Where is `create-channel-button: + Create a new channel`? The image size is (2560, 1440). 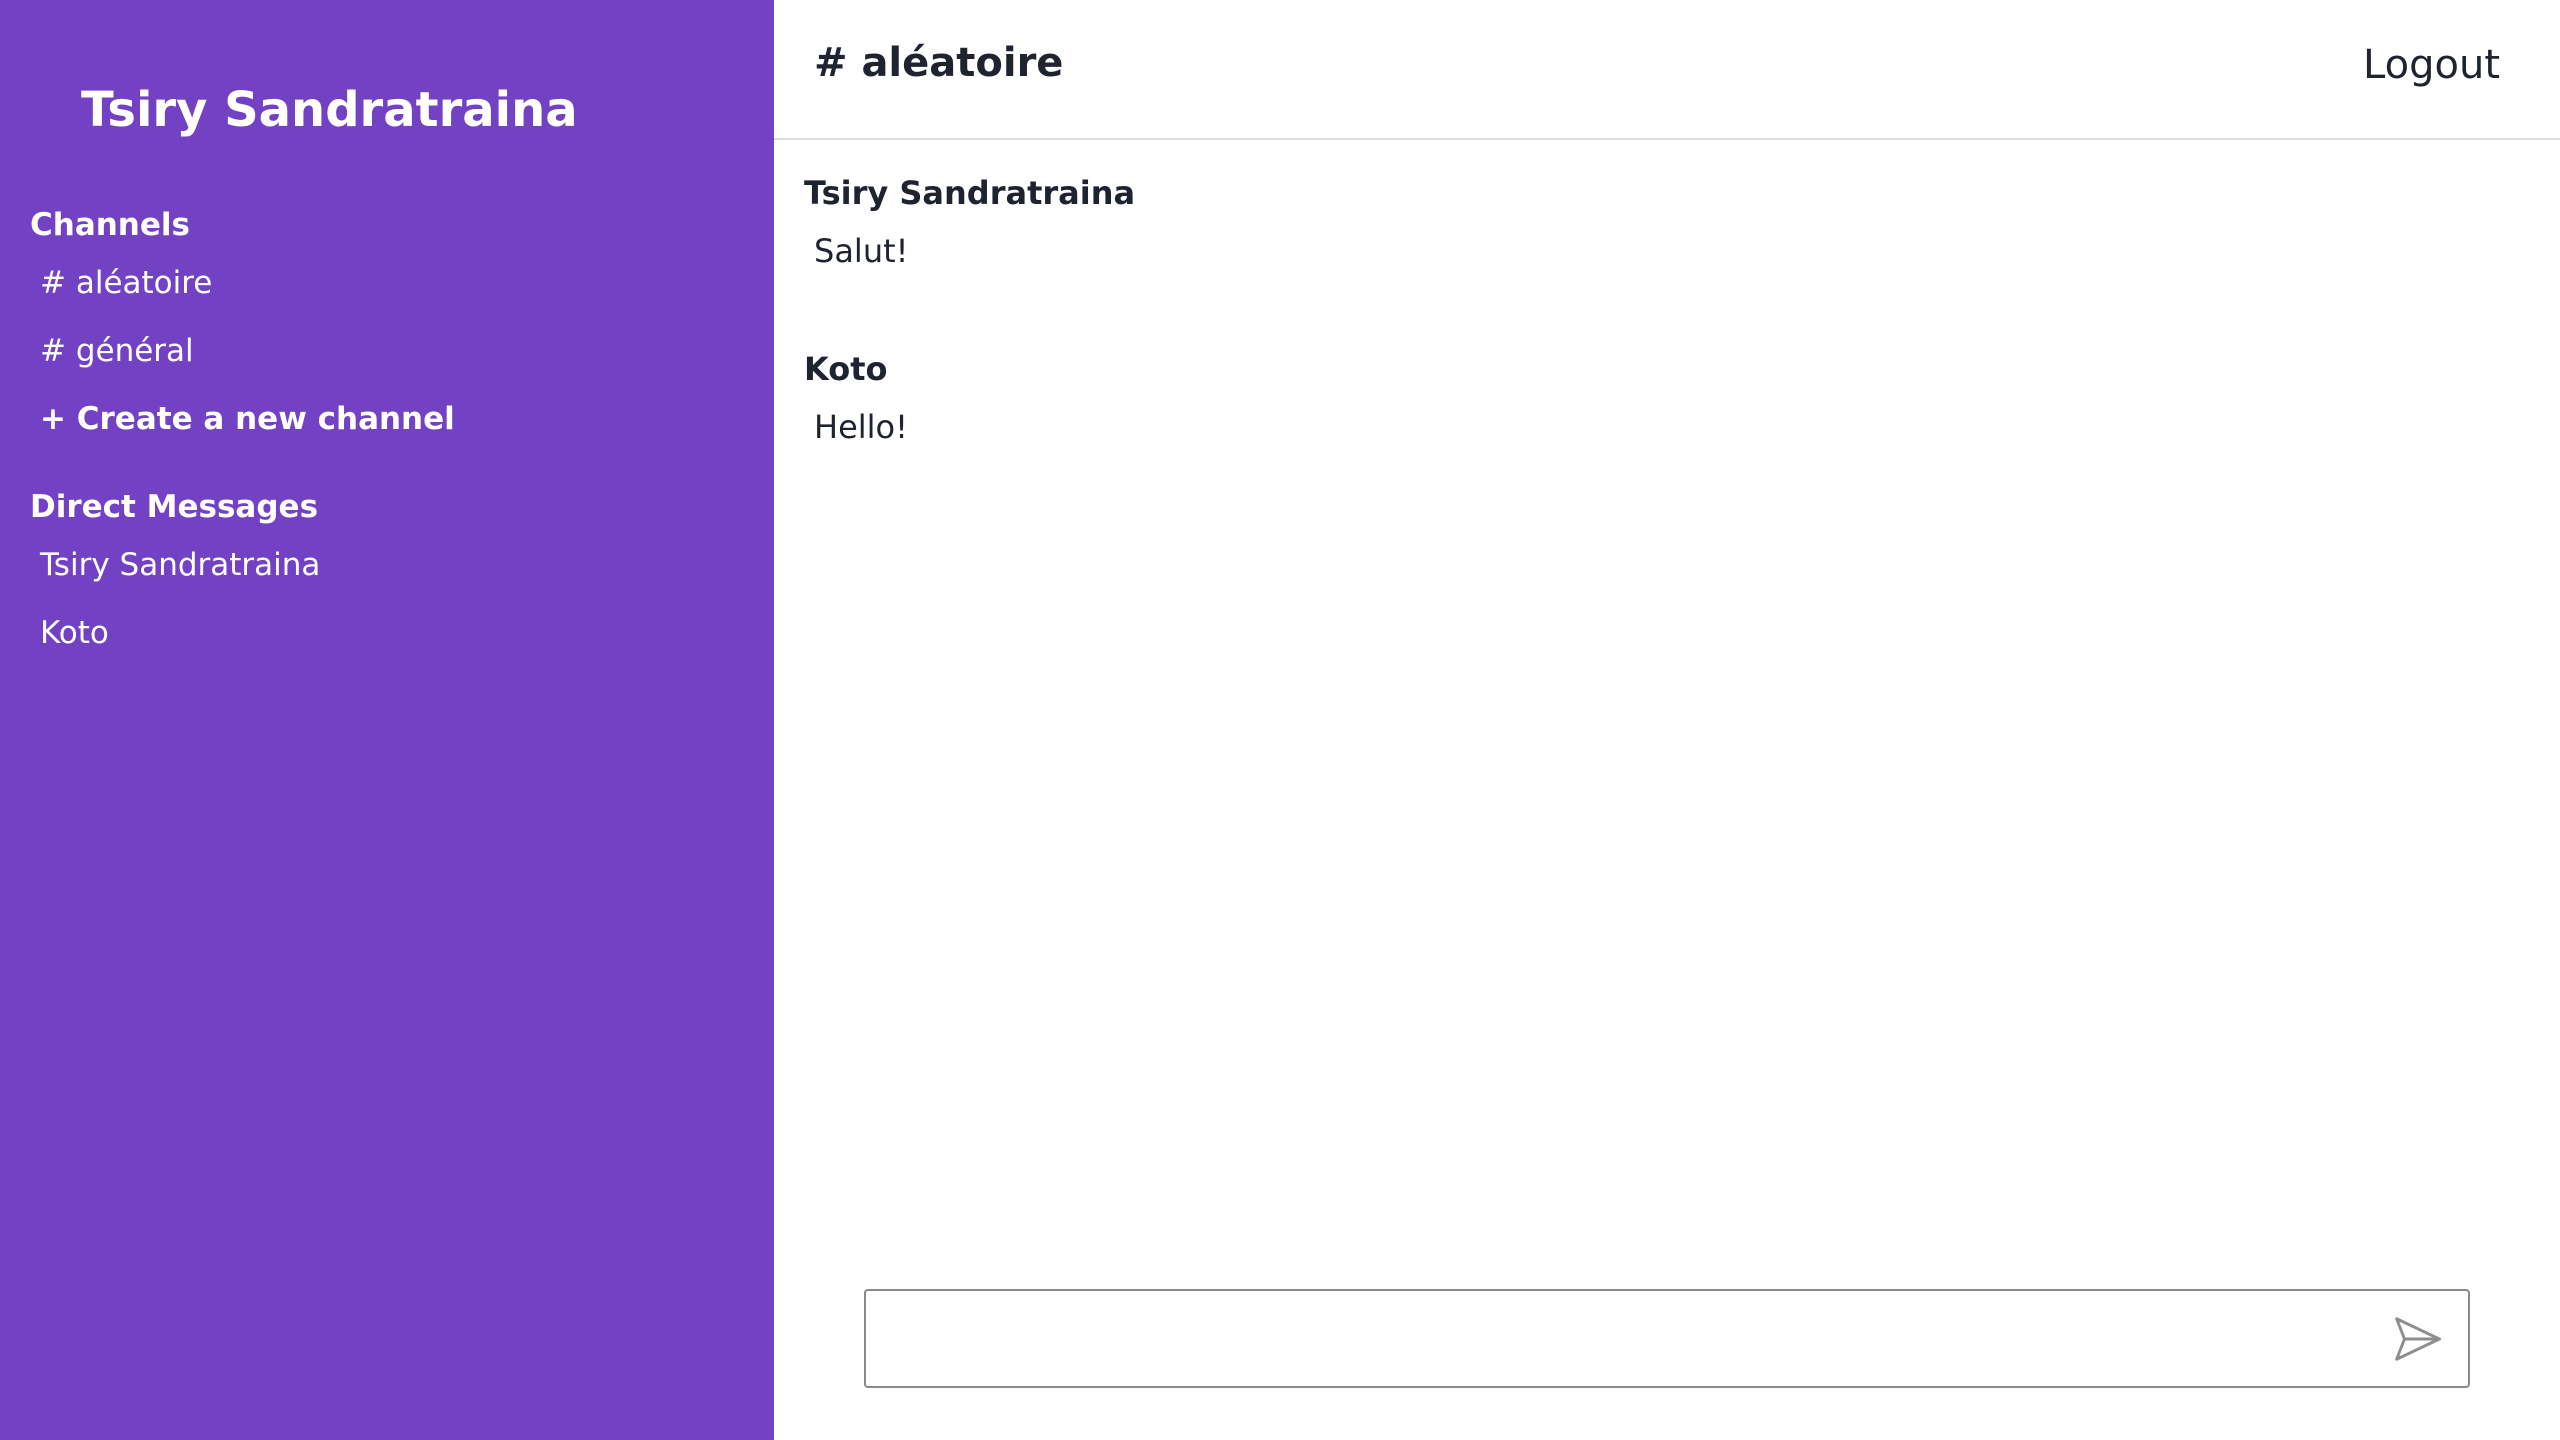 create-channel-button: + Create a new channel is located at coordinates (247, 419).